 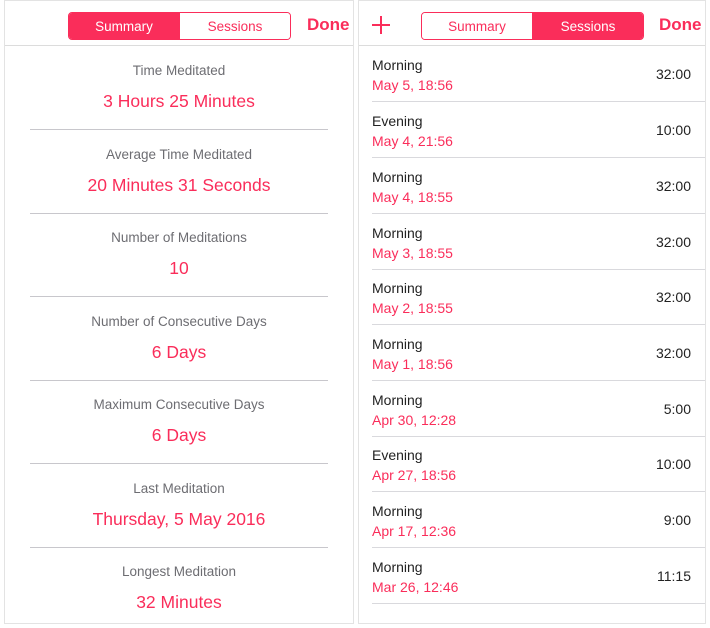 What do you see at coordinates (179, 101) in the screenshot?
I see `stat-value: 3 Hours 25 Minutes` at bounding box center [179, 101].